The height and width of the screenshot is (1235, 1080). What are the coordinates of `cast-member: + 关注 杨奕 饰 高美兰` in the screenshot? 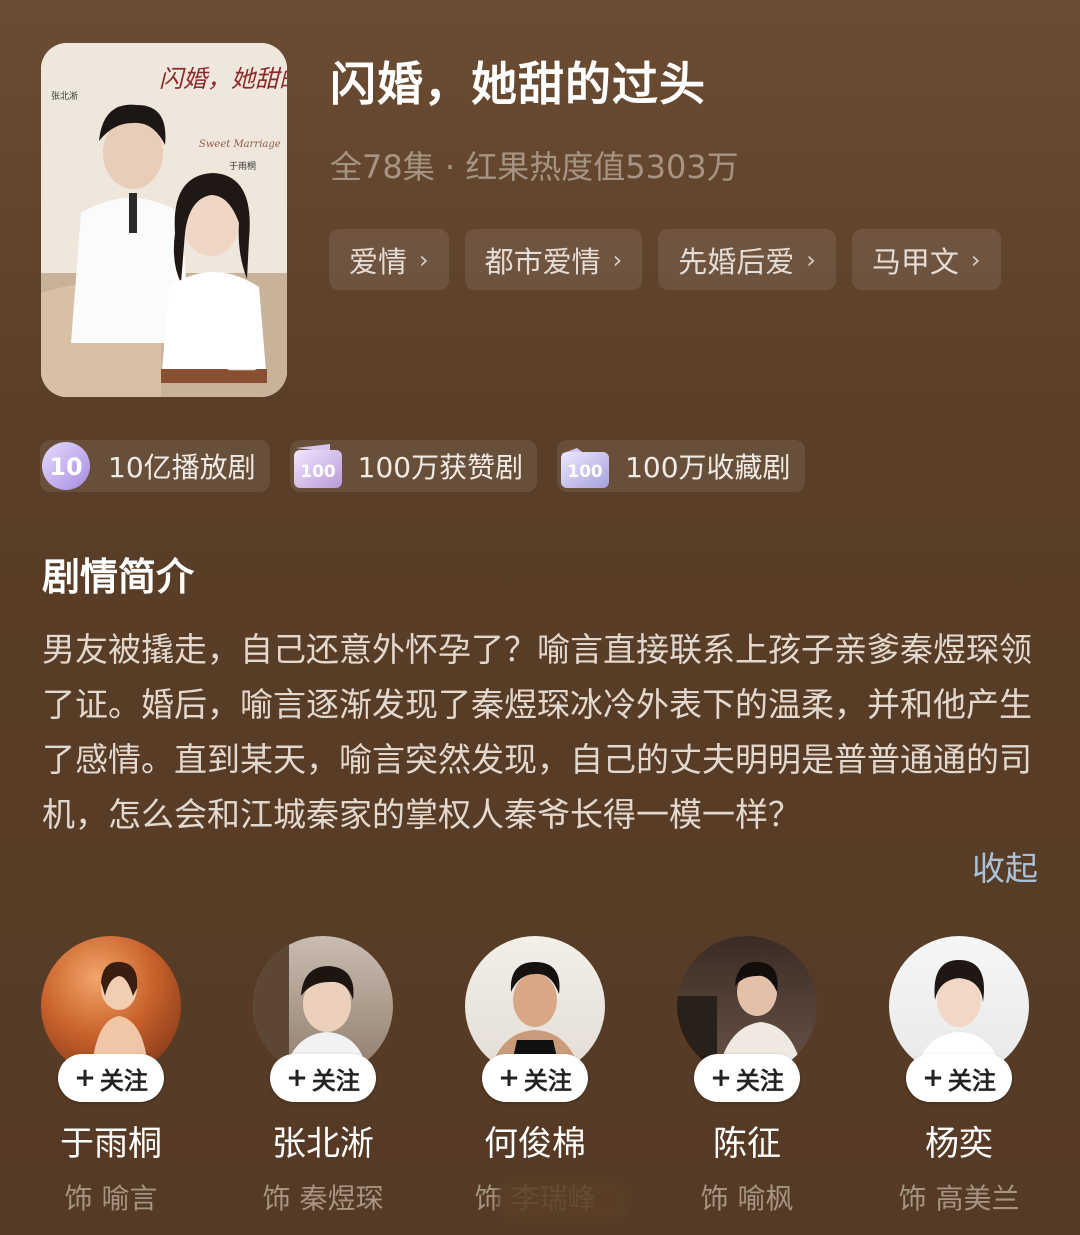 It's located at (959, 1076).